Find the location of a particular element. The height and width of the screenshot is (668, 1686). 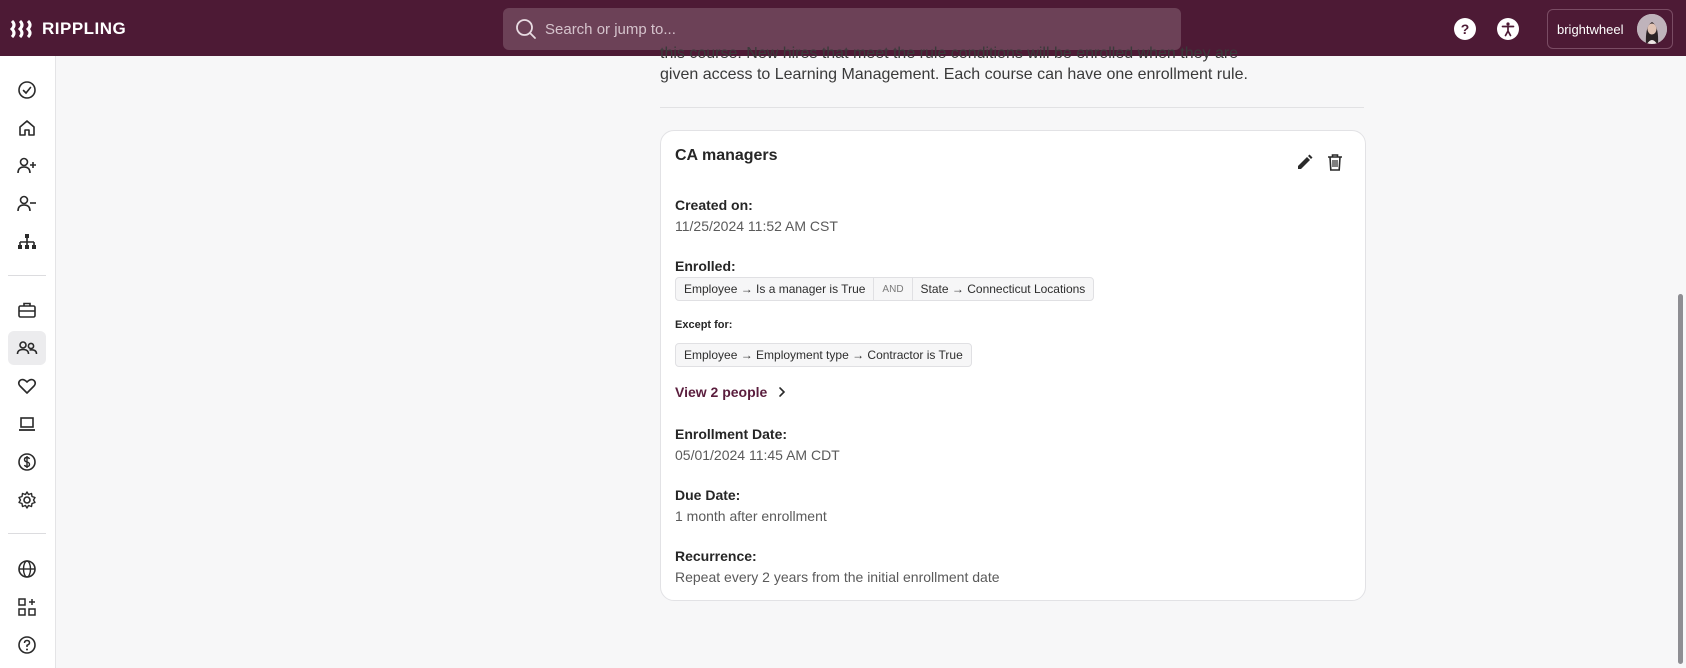

edit-rule-button is located at coordinates (1305, 162).